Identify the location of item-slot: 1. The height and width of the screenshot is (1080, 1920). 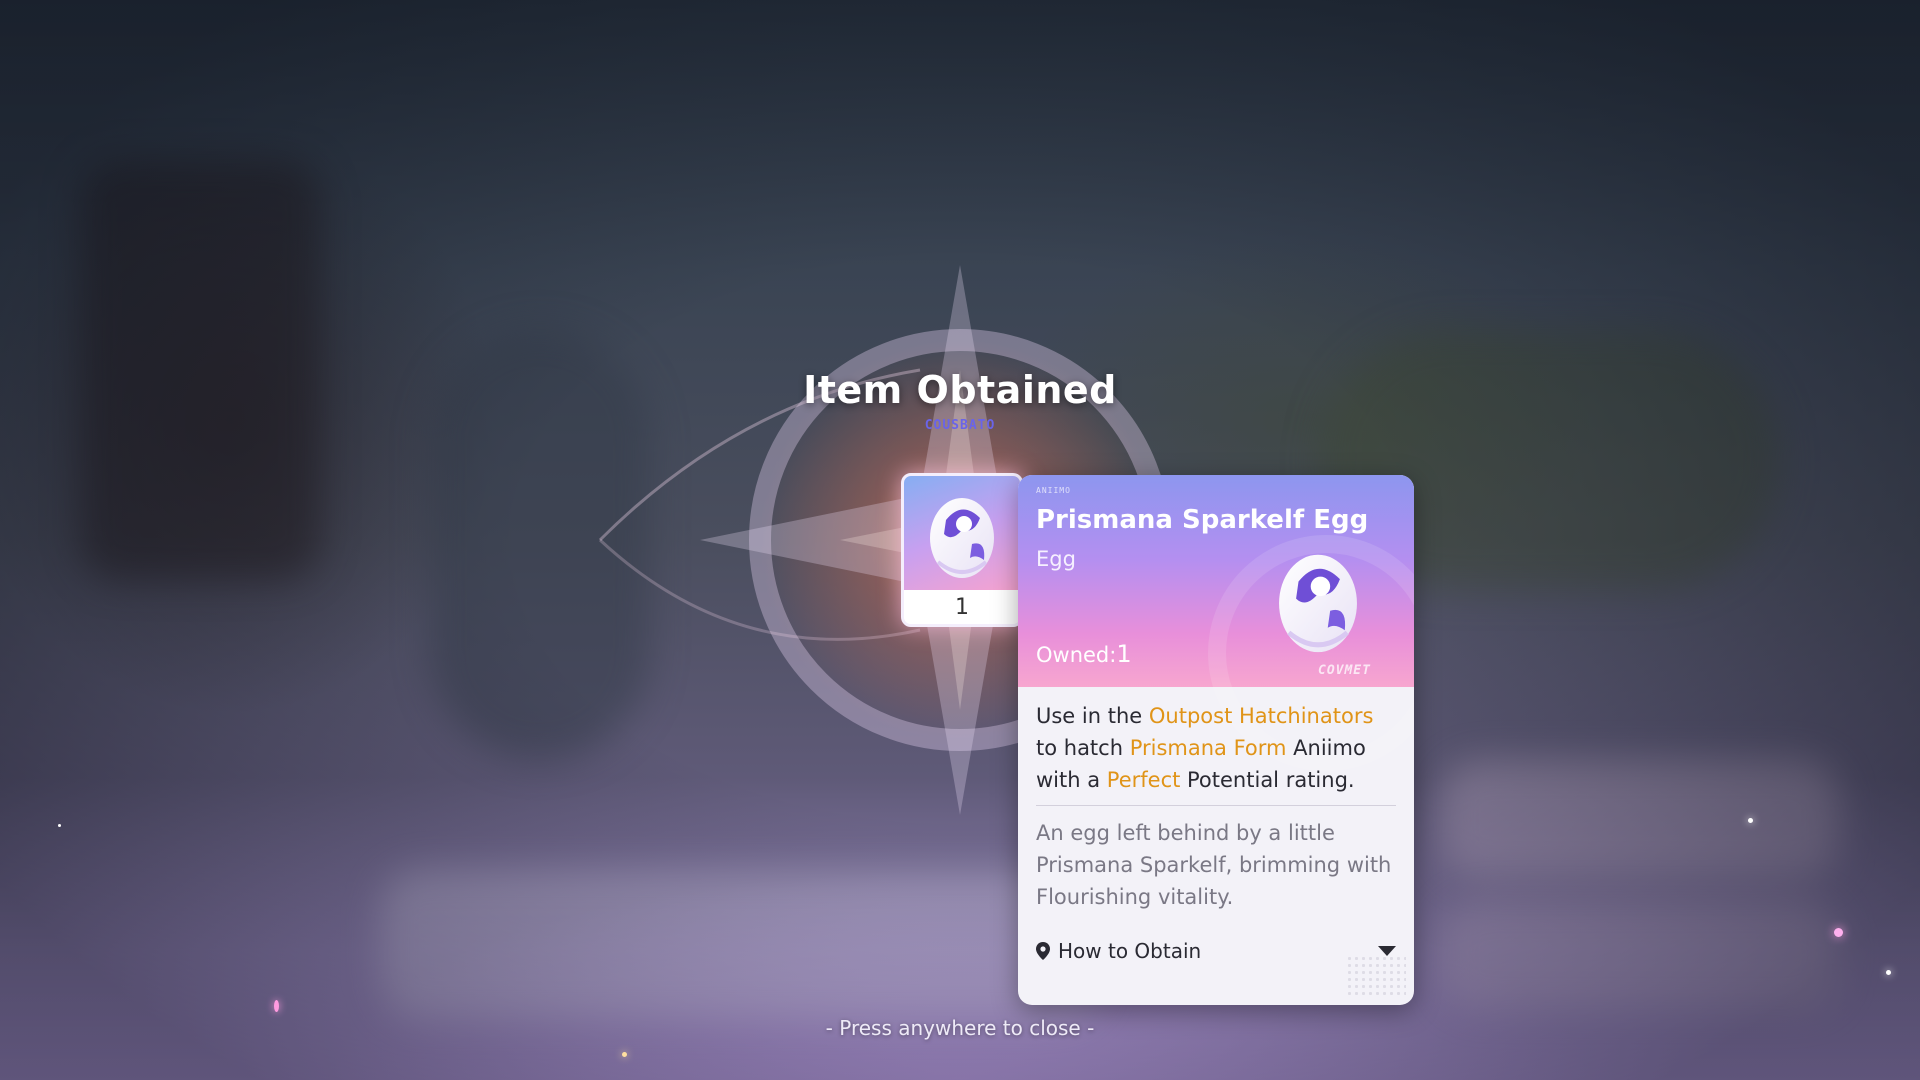
(962, 550).